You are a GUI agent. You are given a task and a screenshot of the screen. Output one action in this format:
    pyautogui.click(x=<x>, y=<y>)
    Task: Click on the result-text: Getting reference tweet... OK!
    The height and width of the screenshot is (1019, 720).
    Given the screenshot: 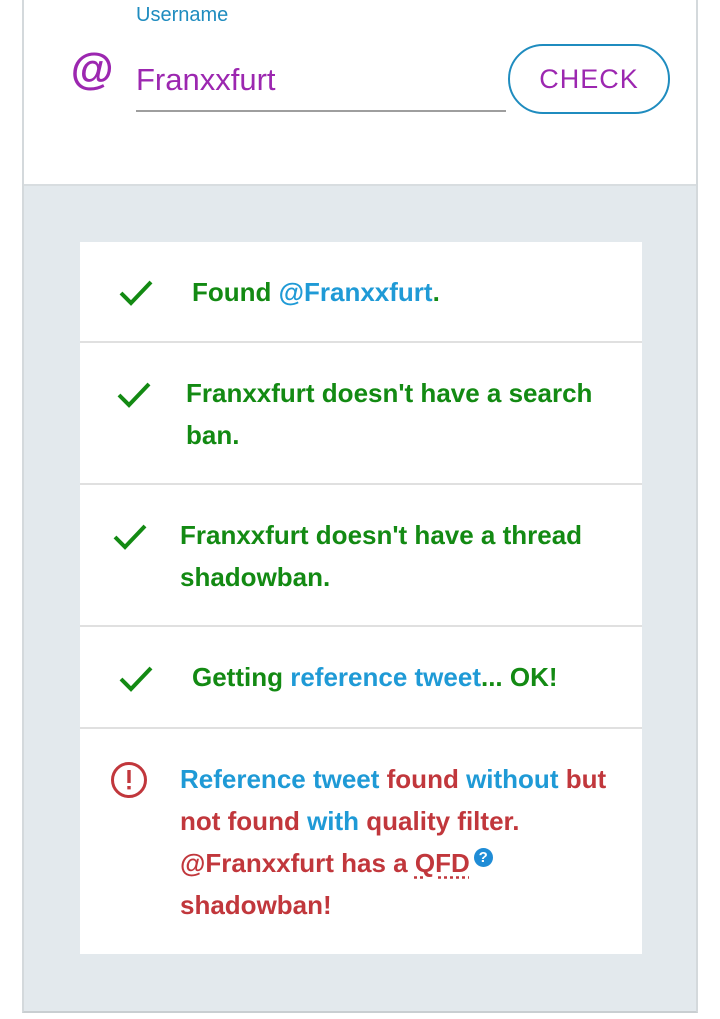 What is the action you would take?
    pyautogui.click(x=375, y=677)
    